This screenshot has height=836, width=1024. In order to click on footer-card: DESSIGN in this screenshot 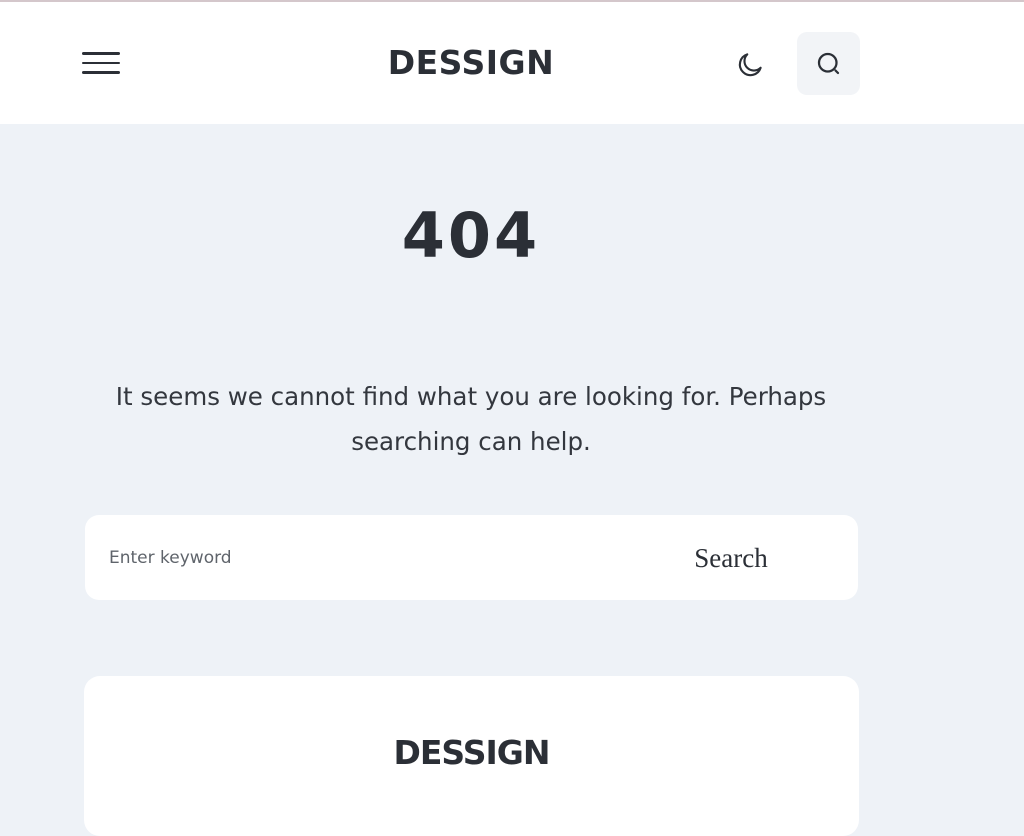, I will do `click(471, 756)`.